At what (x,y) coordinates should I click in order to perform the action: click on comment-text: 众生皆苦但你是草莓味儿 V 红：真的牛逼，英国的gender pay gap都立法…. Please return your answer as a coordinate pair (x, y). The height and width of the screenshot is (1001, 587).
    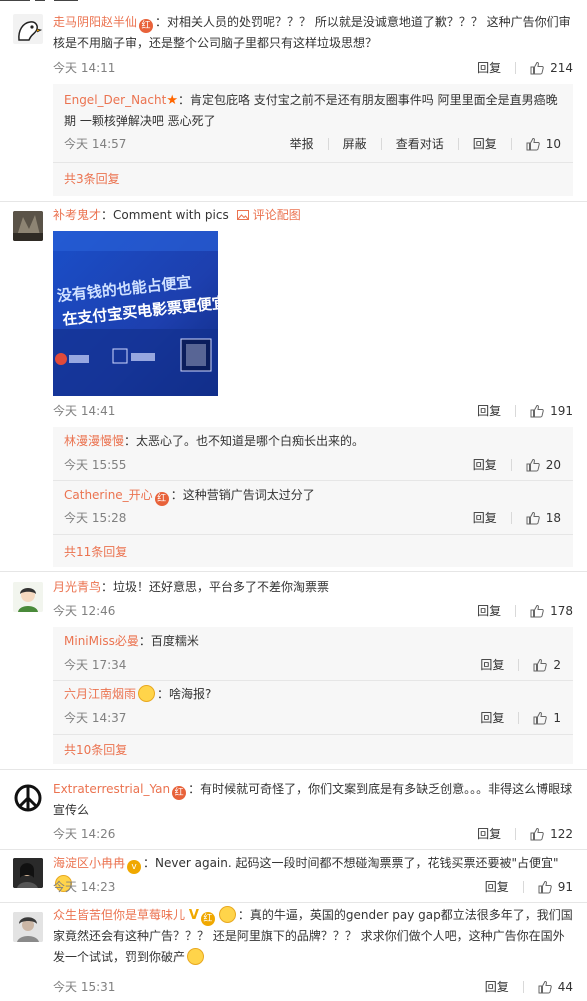
    Looking at the image, I should click on (313, 936).